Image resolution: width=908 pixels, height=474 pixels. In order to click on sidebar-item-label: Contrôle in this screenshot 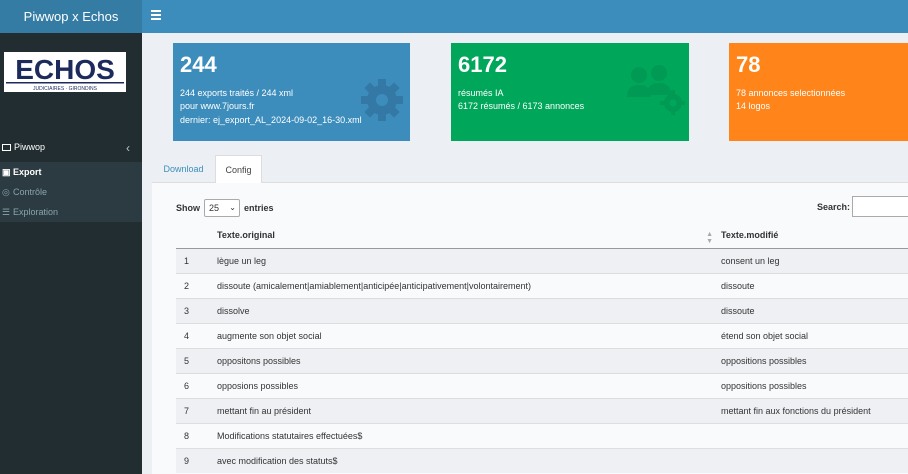, I will do `click(30, 192)`.